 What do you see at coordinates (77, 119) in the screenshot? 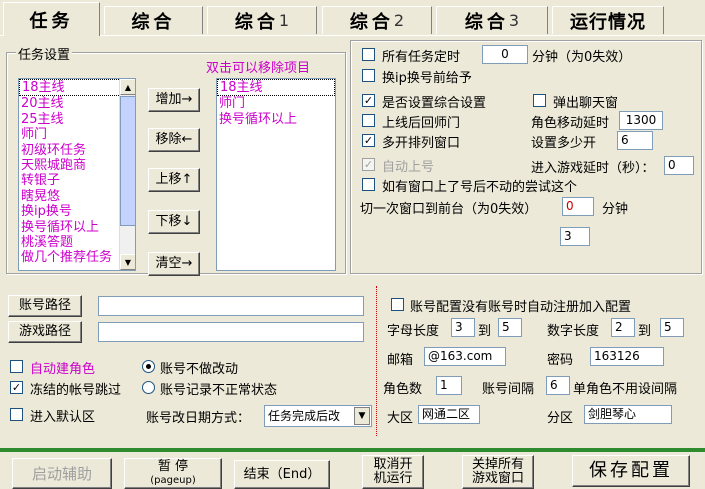
I see `list-item: 25主线` at bounding box center [77, 119].